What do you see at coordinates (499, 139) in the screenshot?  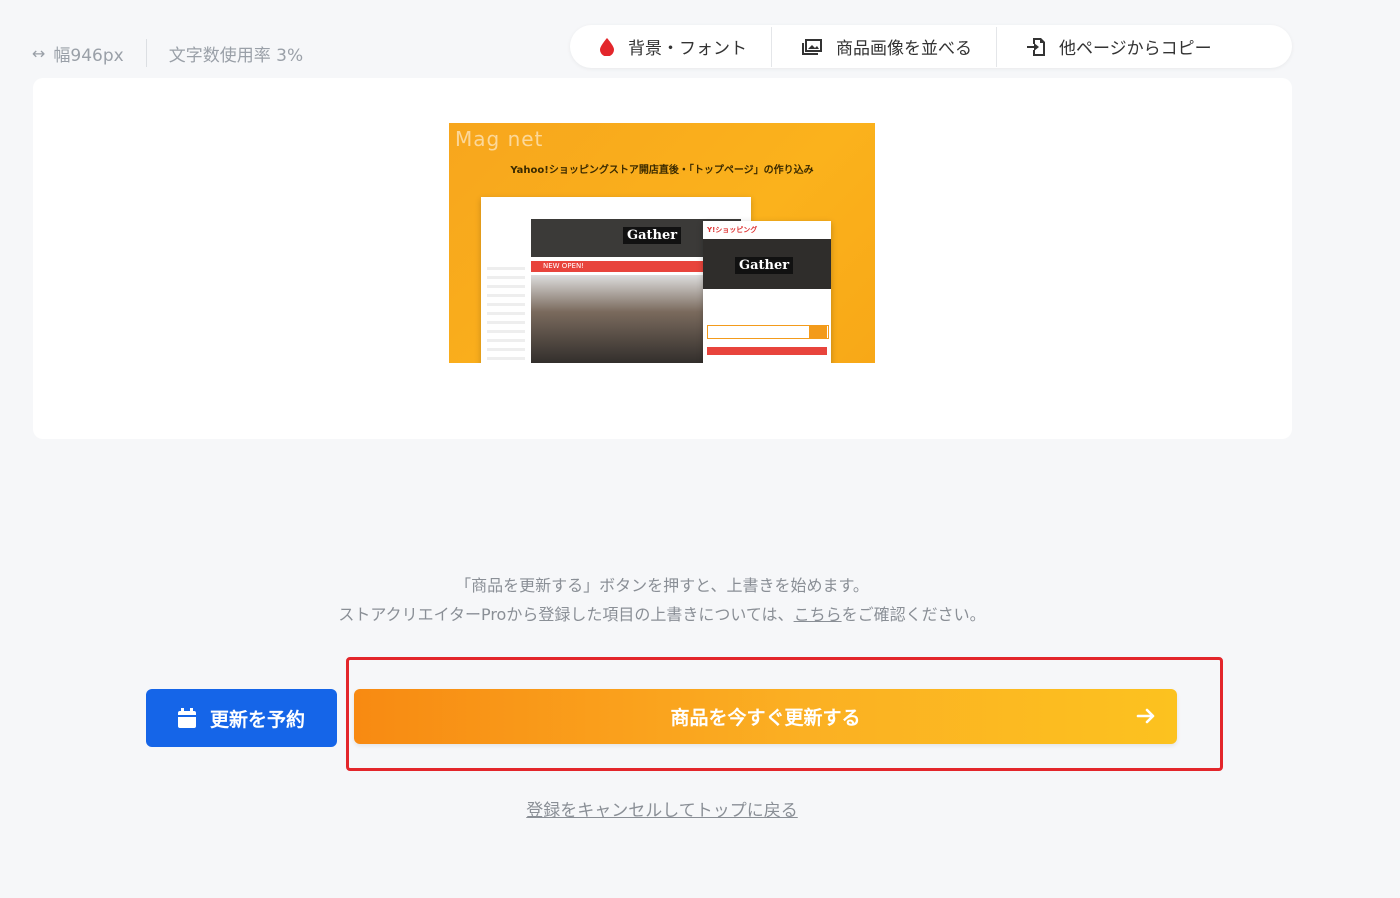 I see `banner-logo: Mag net` at bounding box center [499, 139].